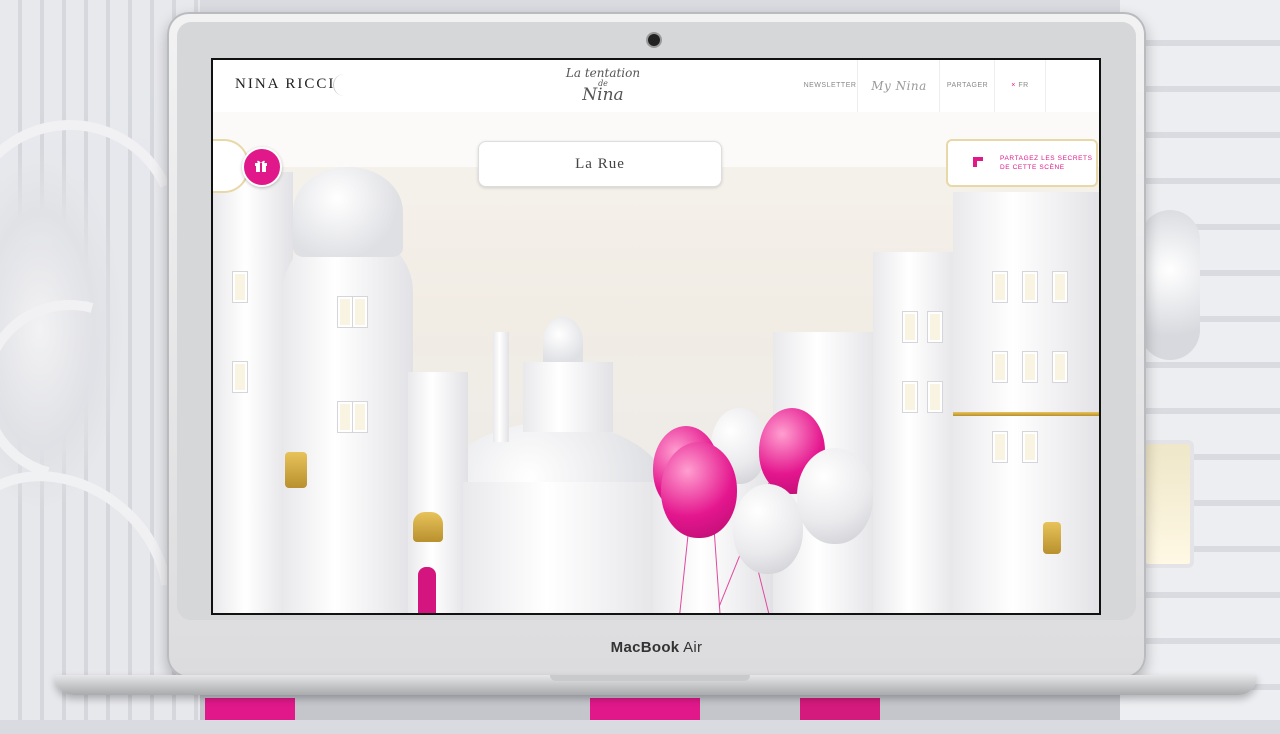 Image resolution: width=1280 pixels, height=734 pixels. I want to click on gold-trim, so click(1026, 414).